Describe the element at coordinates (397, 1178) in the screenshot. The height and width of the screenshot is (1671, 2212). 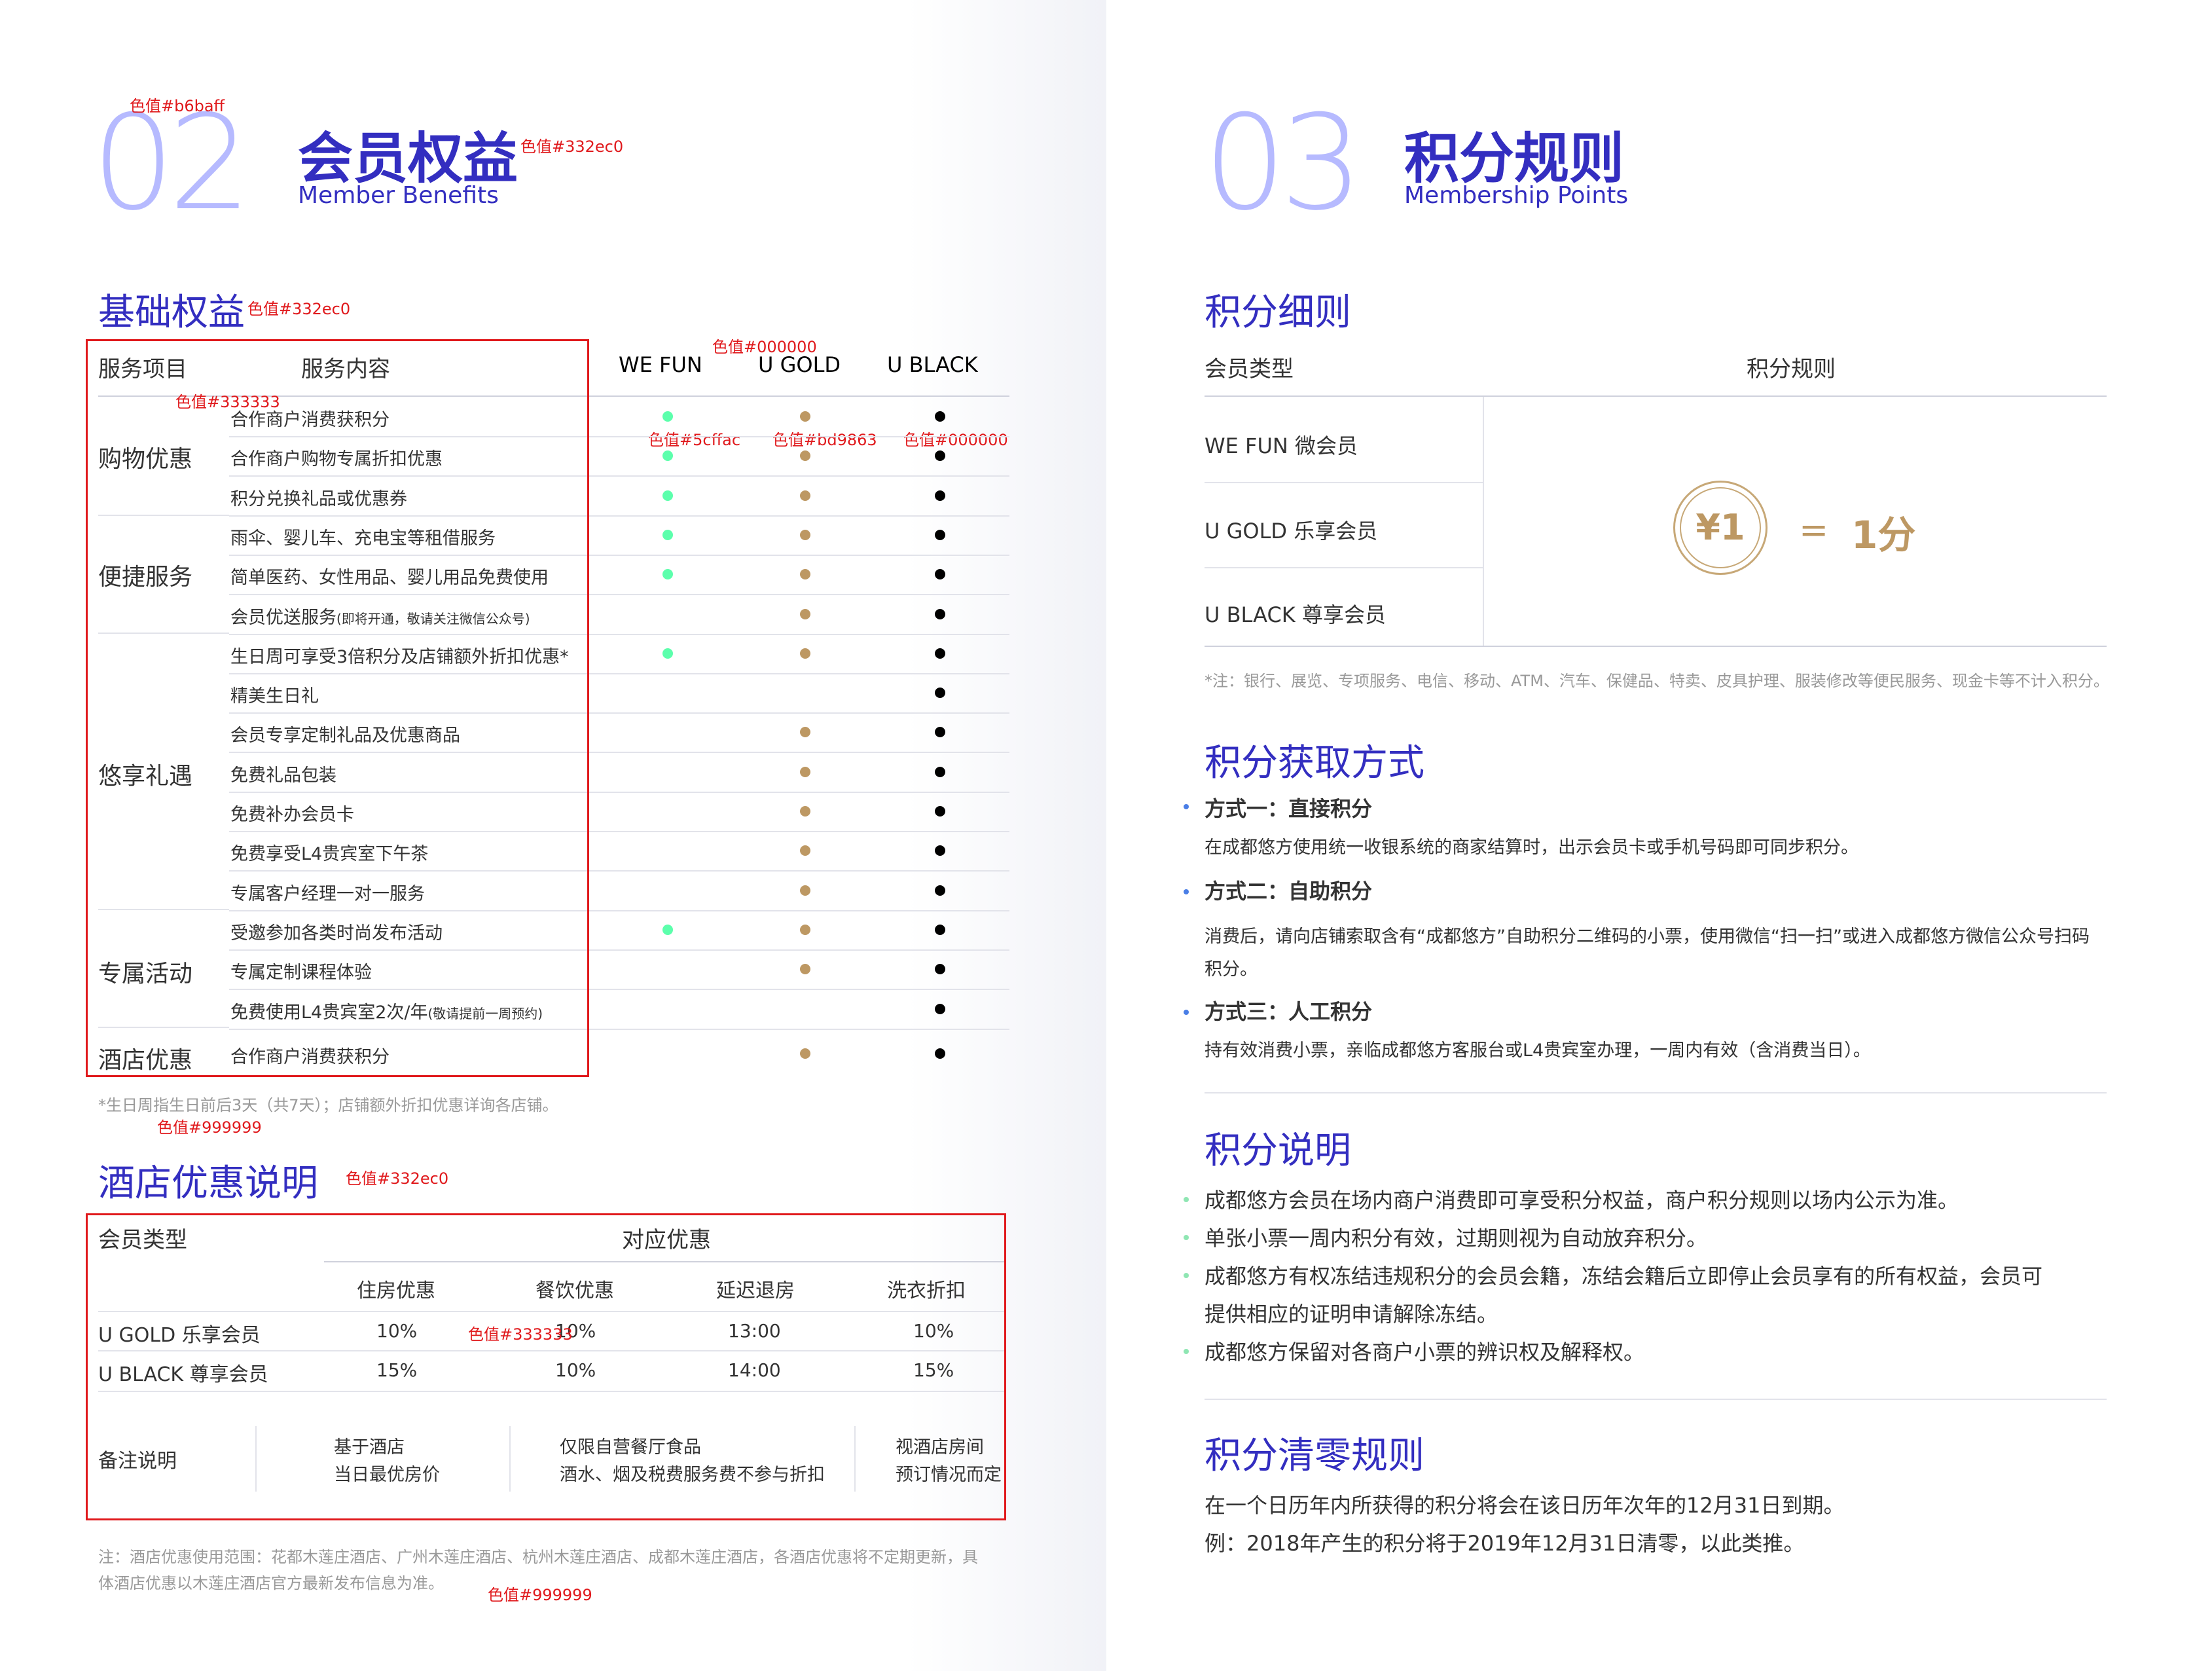
I see `annotation-hotel-title-color: 色值#332ec0` at that location.